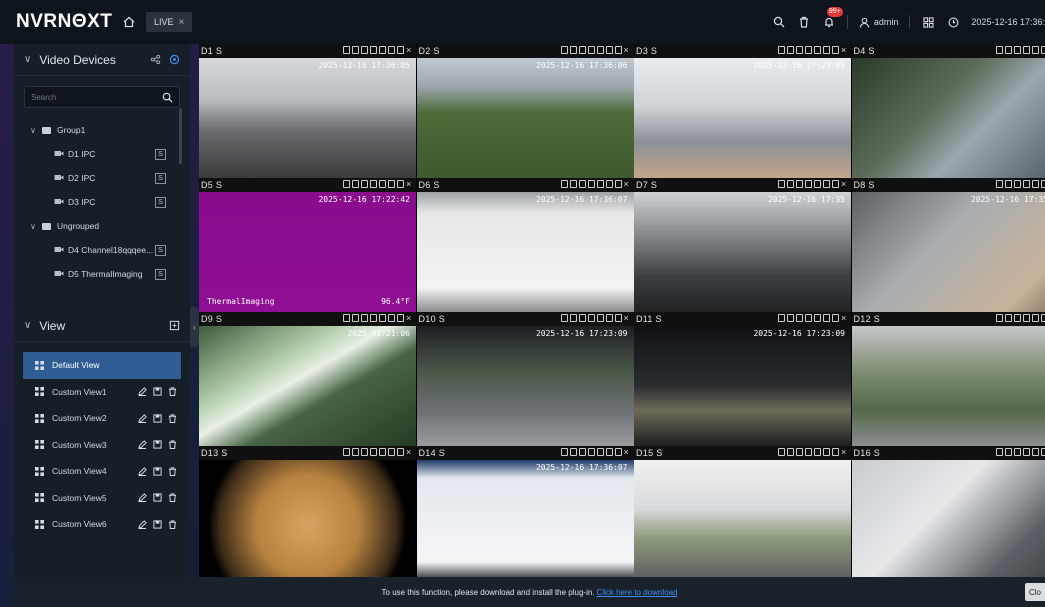  I want to click on tab-close-icon: ×, so click(182, 22).